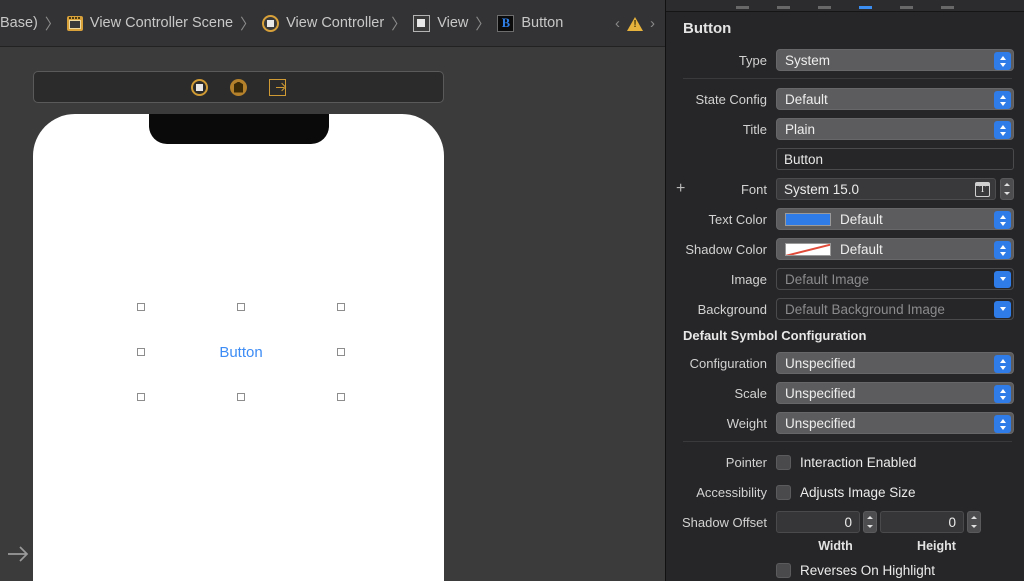  I want to click on weight-popup-button: Unspecified, so click(895, 423).